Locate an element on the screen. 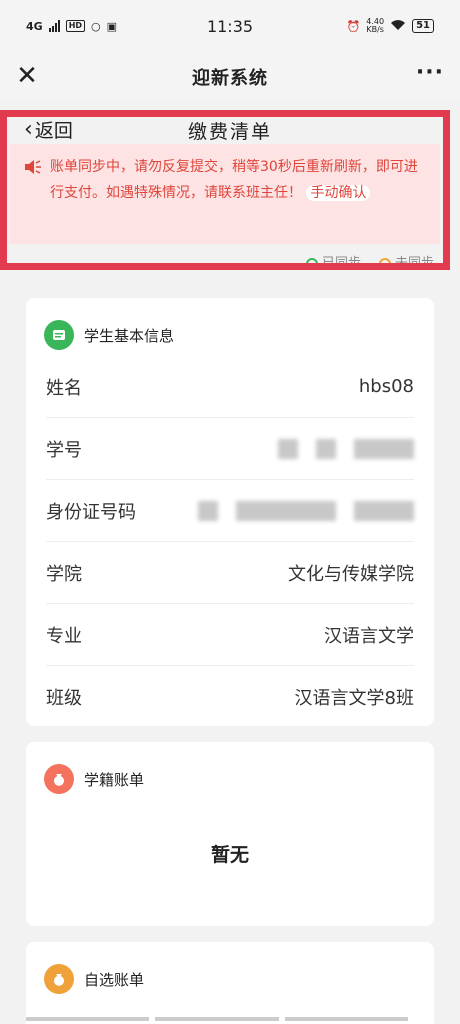  info-label: 班级 is located at coordinates (64, 698).